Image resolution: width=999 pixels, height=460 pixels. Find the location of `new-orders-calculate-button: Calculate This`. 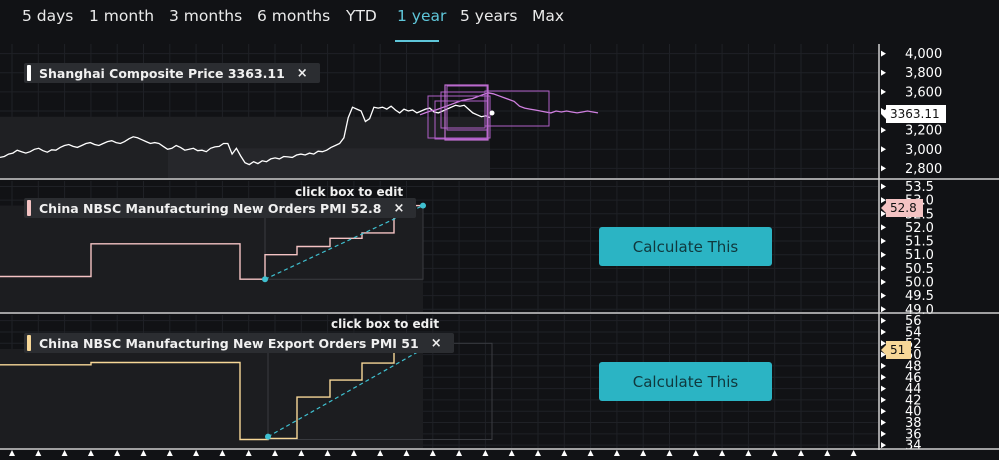

new-orders-calculate-button: Calculate This is located at coordinates (685, 246).